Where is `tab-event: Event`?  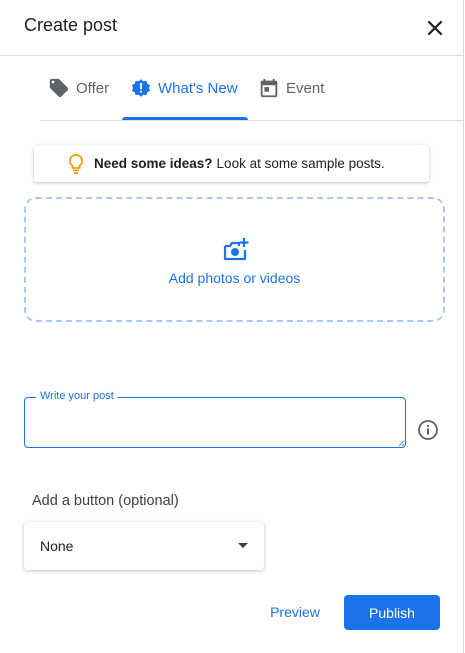
tab-event: Event is located at coordinates (291, 88).